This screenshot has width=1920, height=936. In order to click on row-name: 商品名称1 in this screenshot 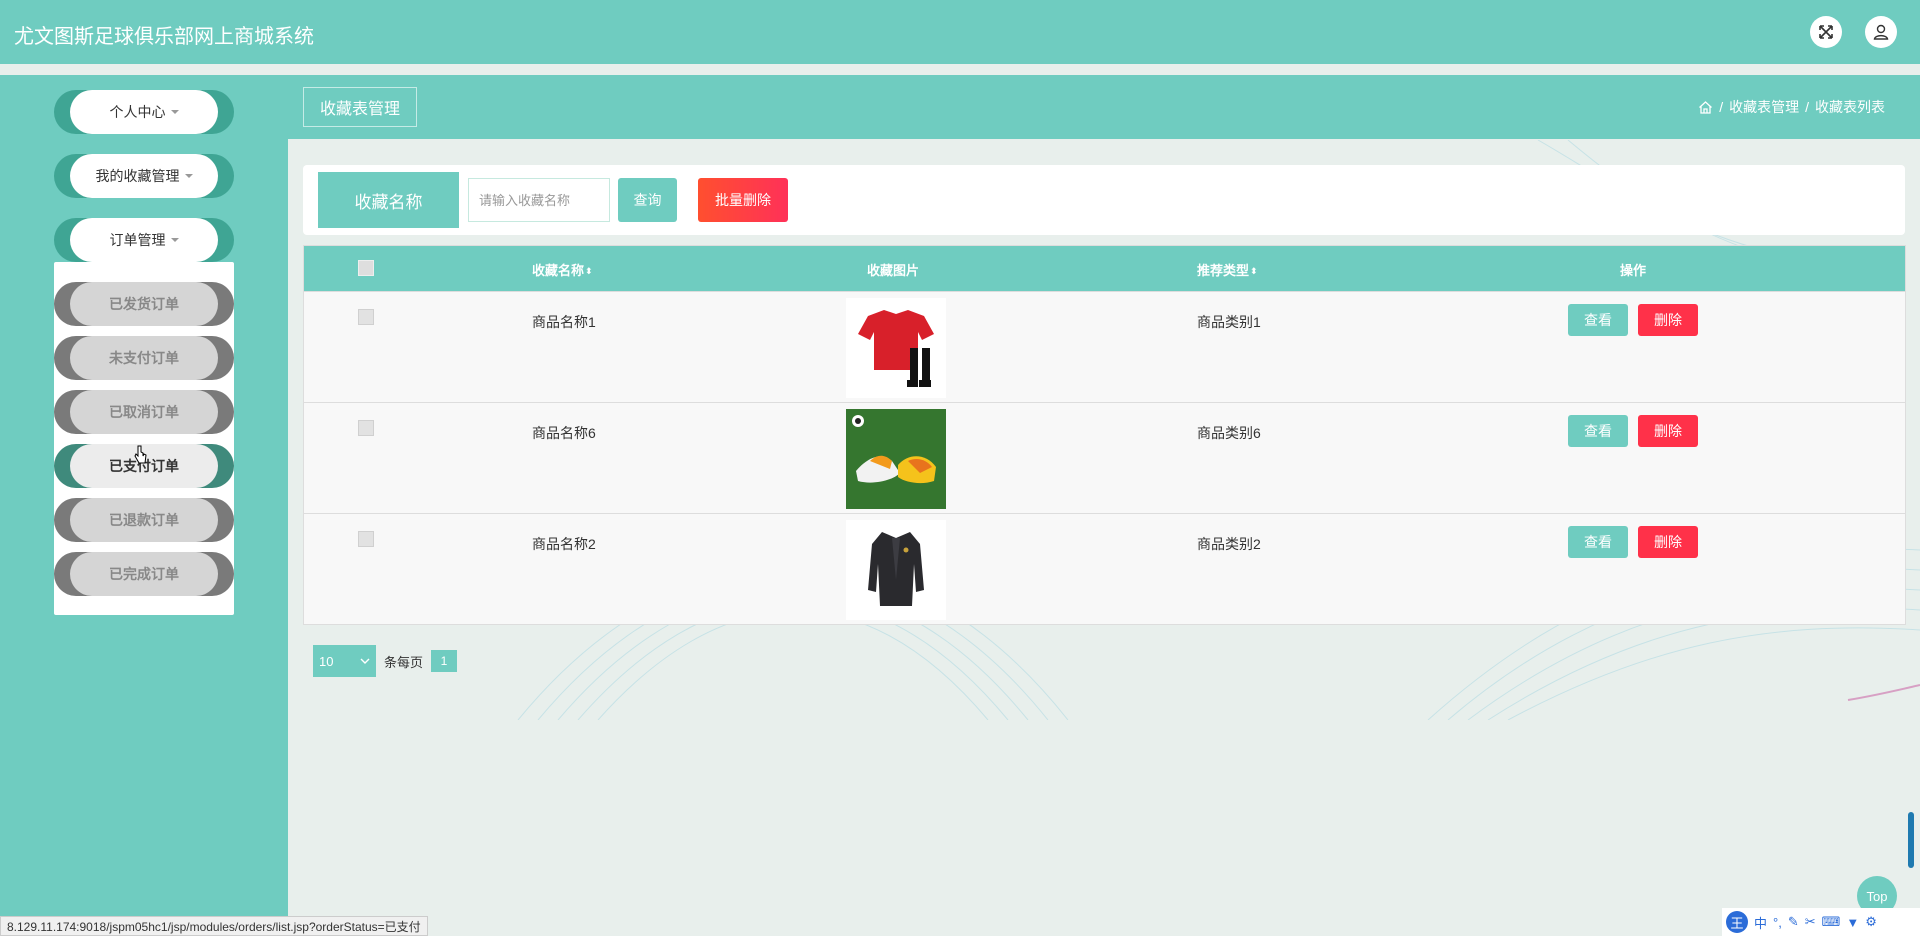, I will do `click(564, 322)`.